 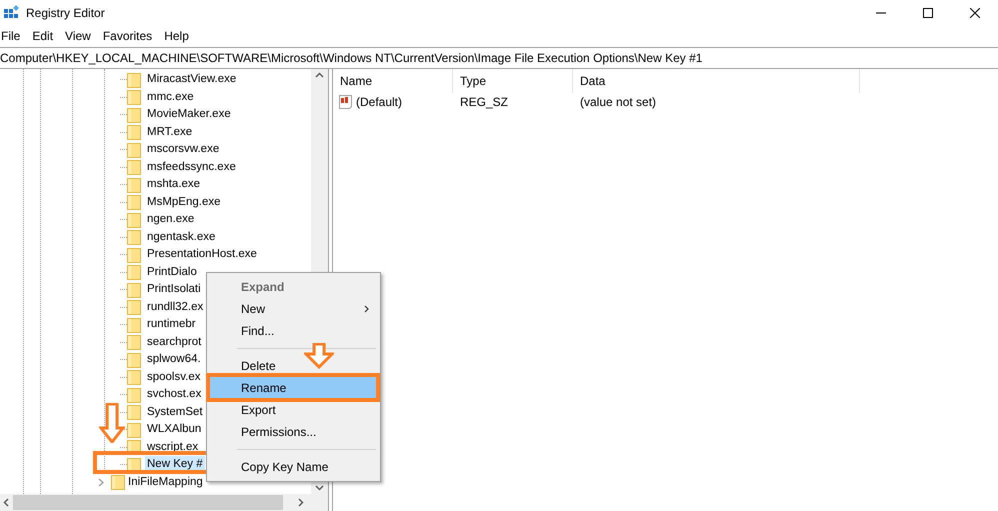 I want to click on window-title: Registry Editor, so click(x=65, y=13).